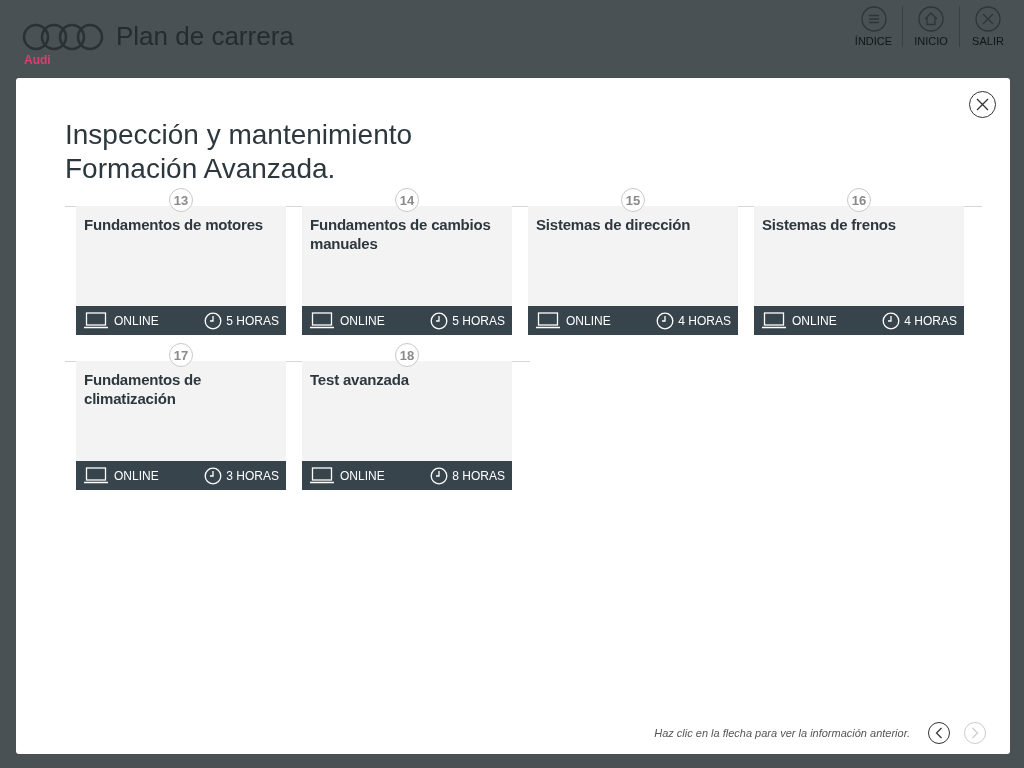  Describe the element at coordinates (407, 200) in the screenshot. I see `course-number: 14` at that location.